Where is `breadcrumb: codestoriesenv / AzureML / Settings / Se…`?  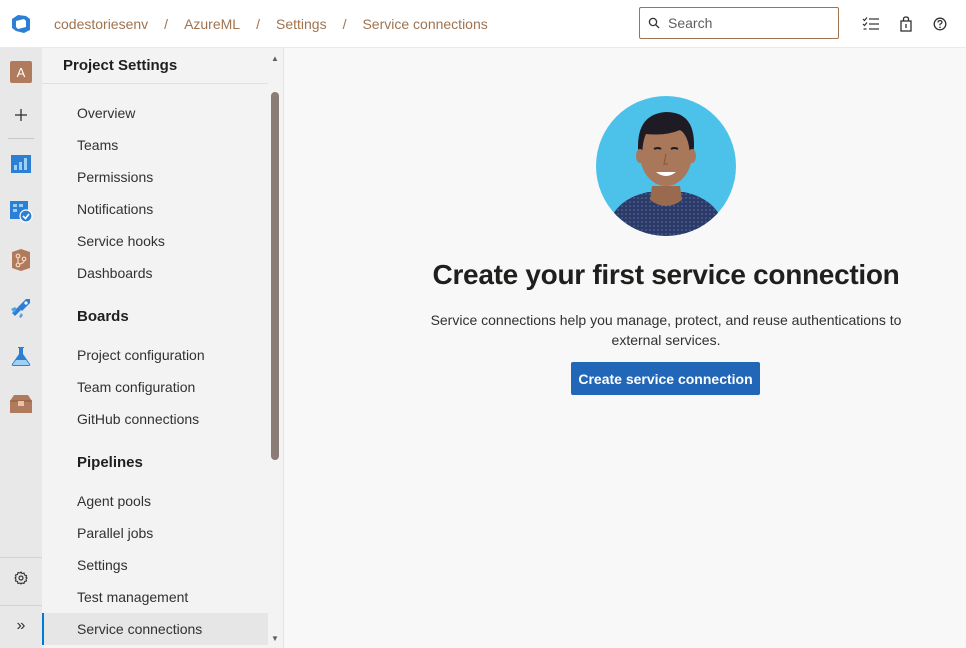 breadcrumb: codestoriesenv / AzureML / Settings / Se… is located at coordinates (271, 24).